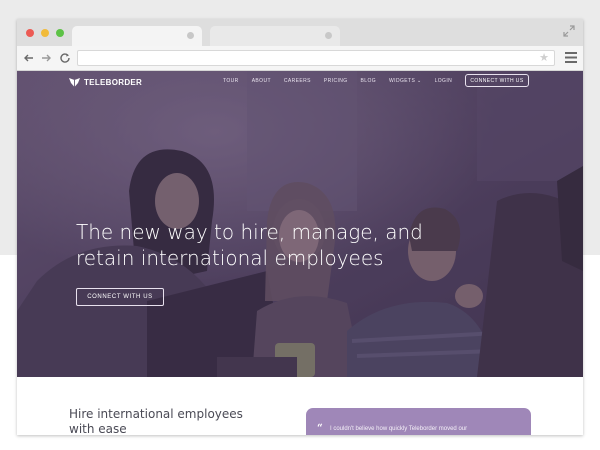 This screenshot has height=450, width=600. I want to click on features-heading: Hire international employees with ease, so click(159, 421).